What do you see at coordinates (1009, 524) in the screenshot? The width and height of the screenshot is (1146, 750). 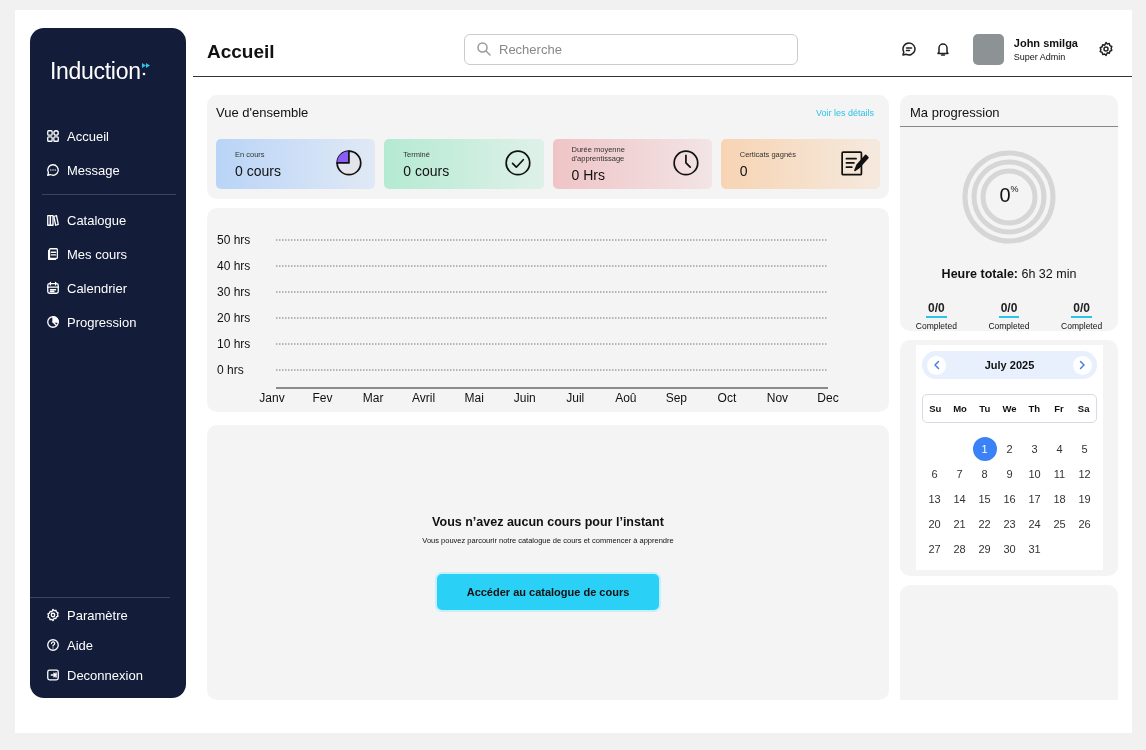 I see `calendar-day: 23` at bounding box center [1009, 524].